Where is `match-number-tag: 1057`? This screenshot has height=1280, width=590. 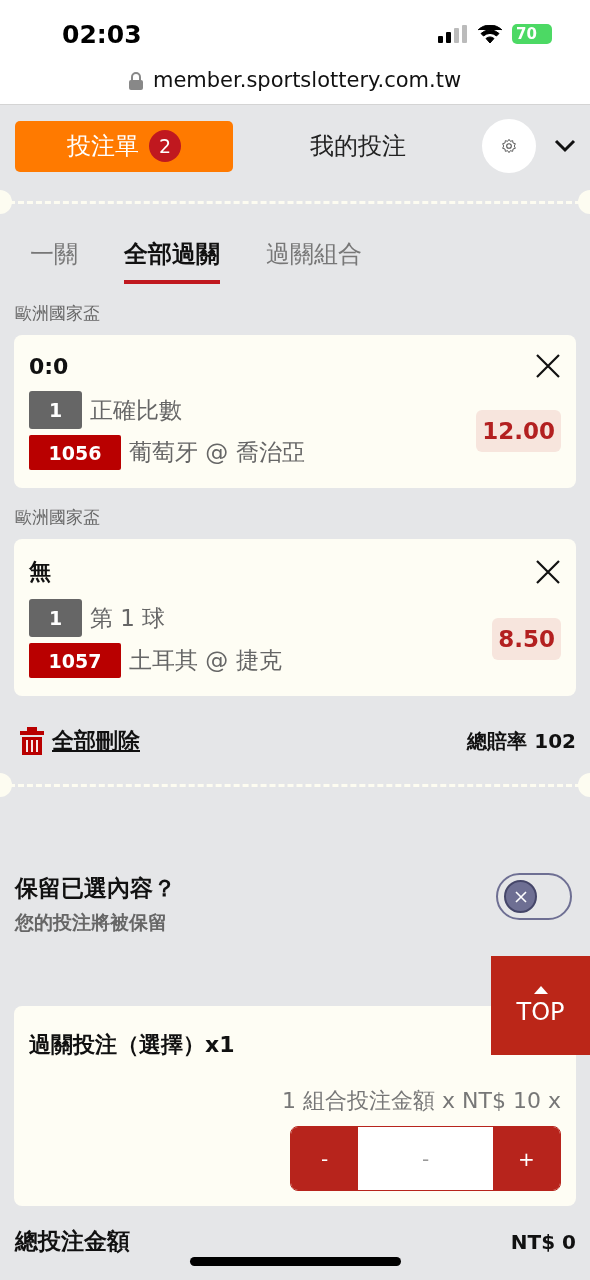
match-number-tag: 1057 is located at coordinates (75, 660).